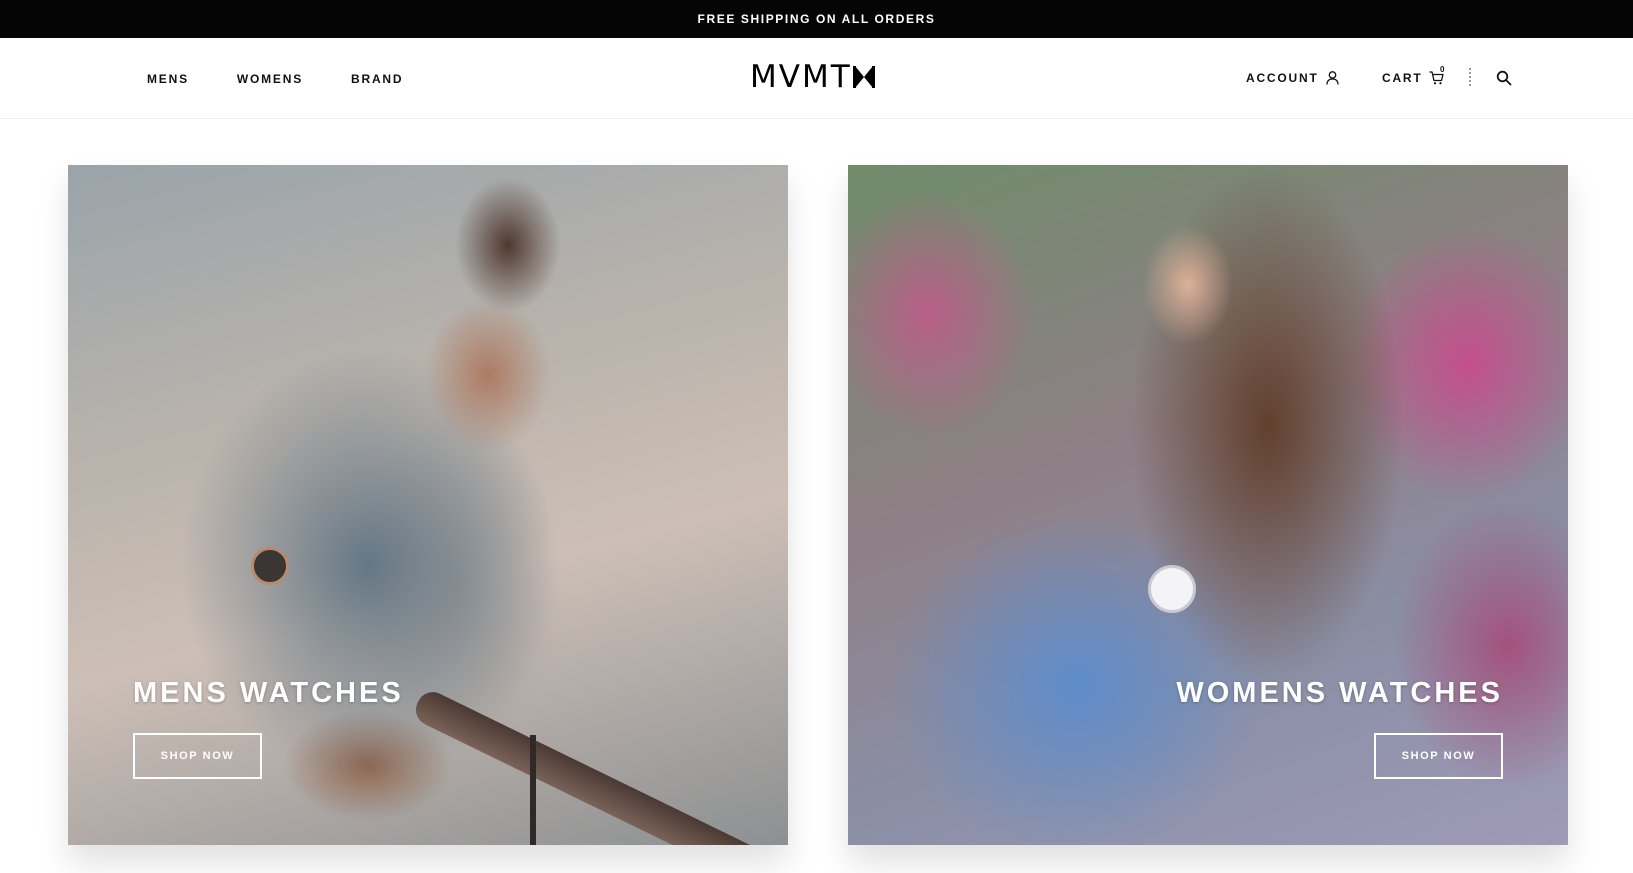  I want to click on logo-bowtie-icon, so click(863, 77).